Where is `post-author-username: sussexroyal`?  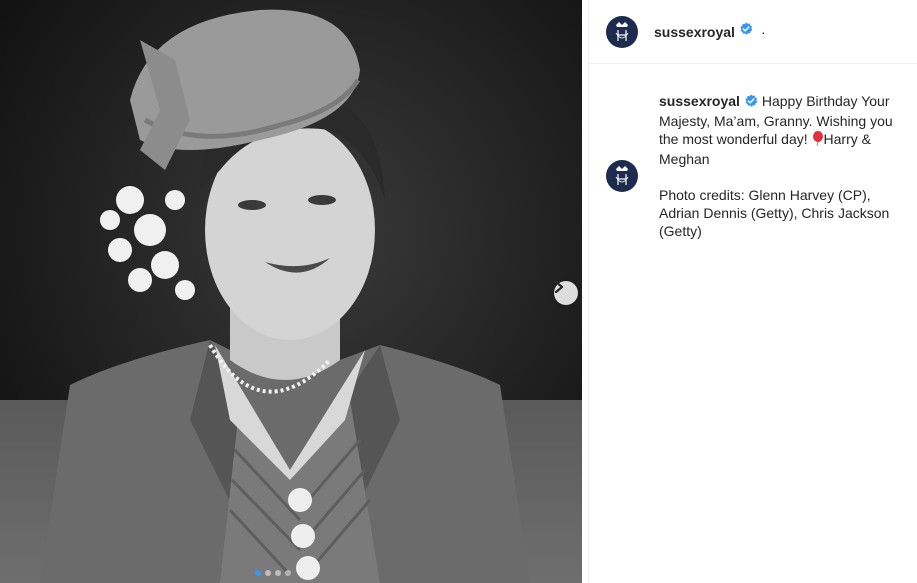 post-author-username: sussexroyal is located at coordinates (694, 32).